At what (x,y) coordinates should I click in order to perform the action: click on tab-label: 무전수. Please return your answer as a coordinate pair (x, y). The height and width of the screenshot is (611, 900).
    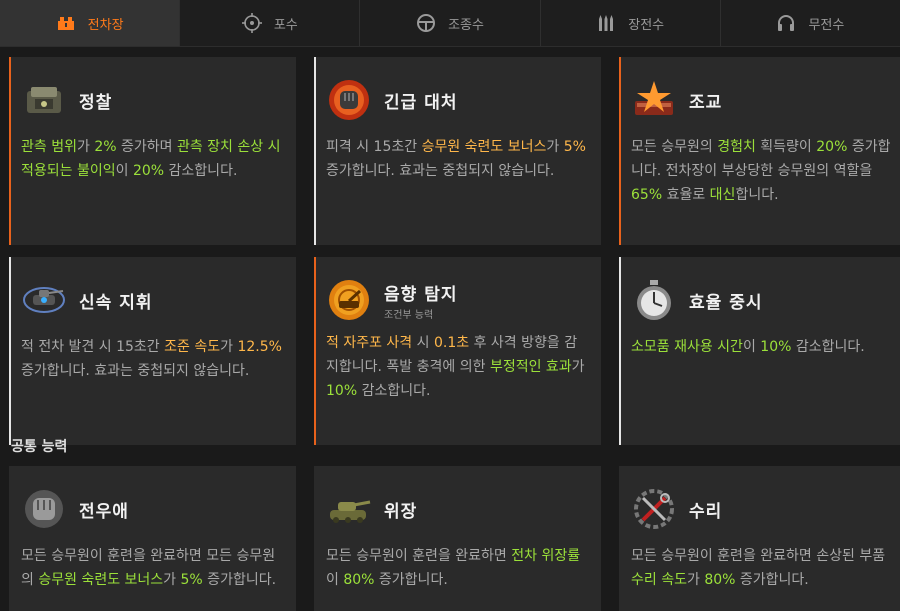
    Looking at the image, I should click on (826, 25).